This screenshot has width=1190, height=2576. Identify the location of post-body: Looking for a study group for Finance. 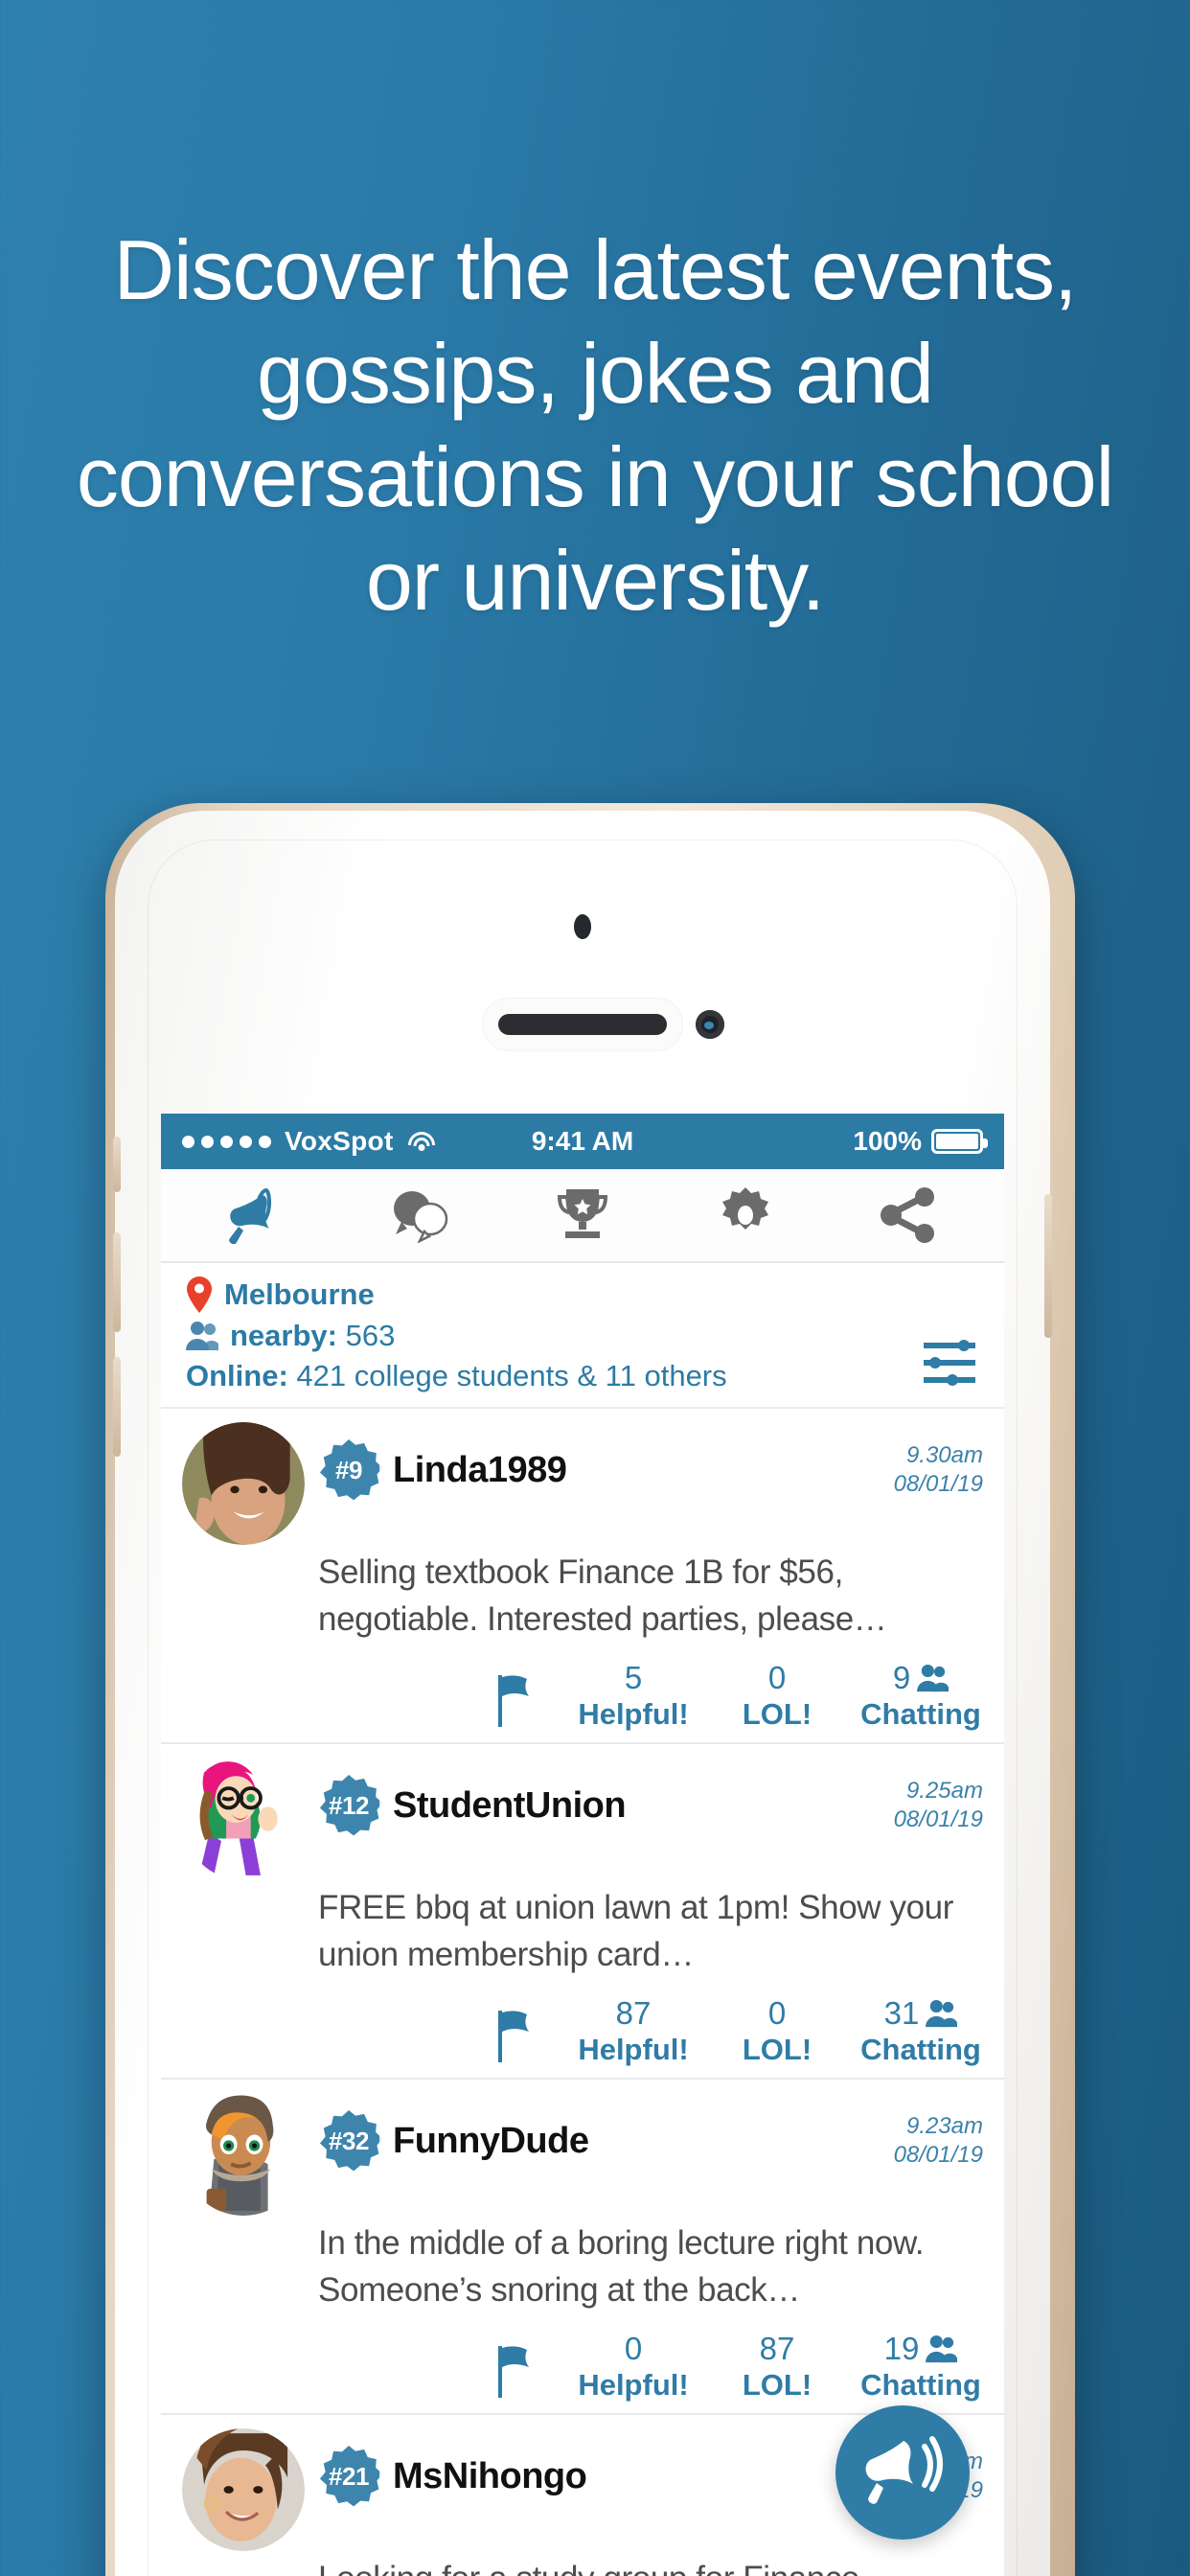
(583, 2563).